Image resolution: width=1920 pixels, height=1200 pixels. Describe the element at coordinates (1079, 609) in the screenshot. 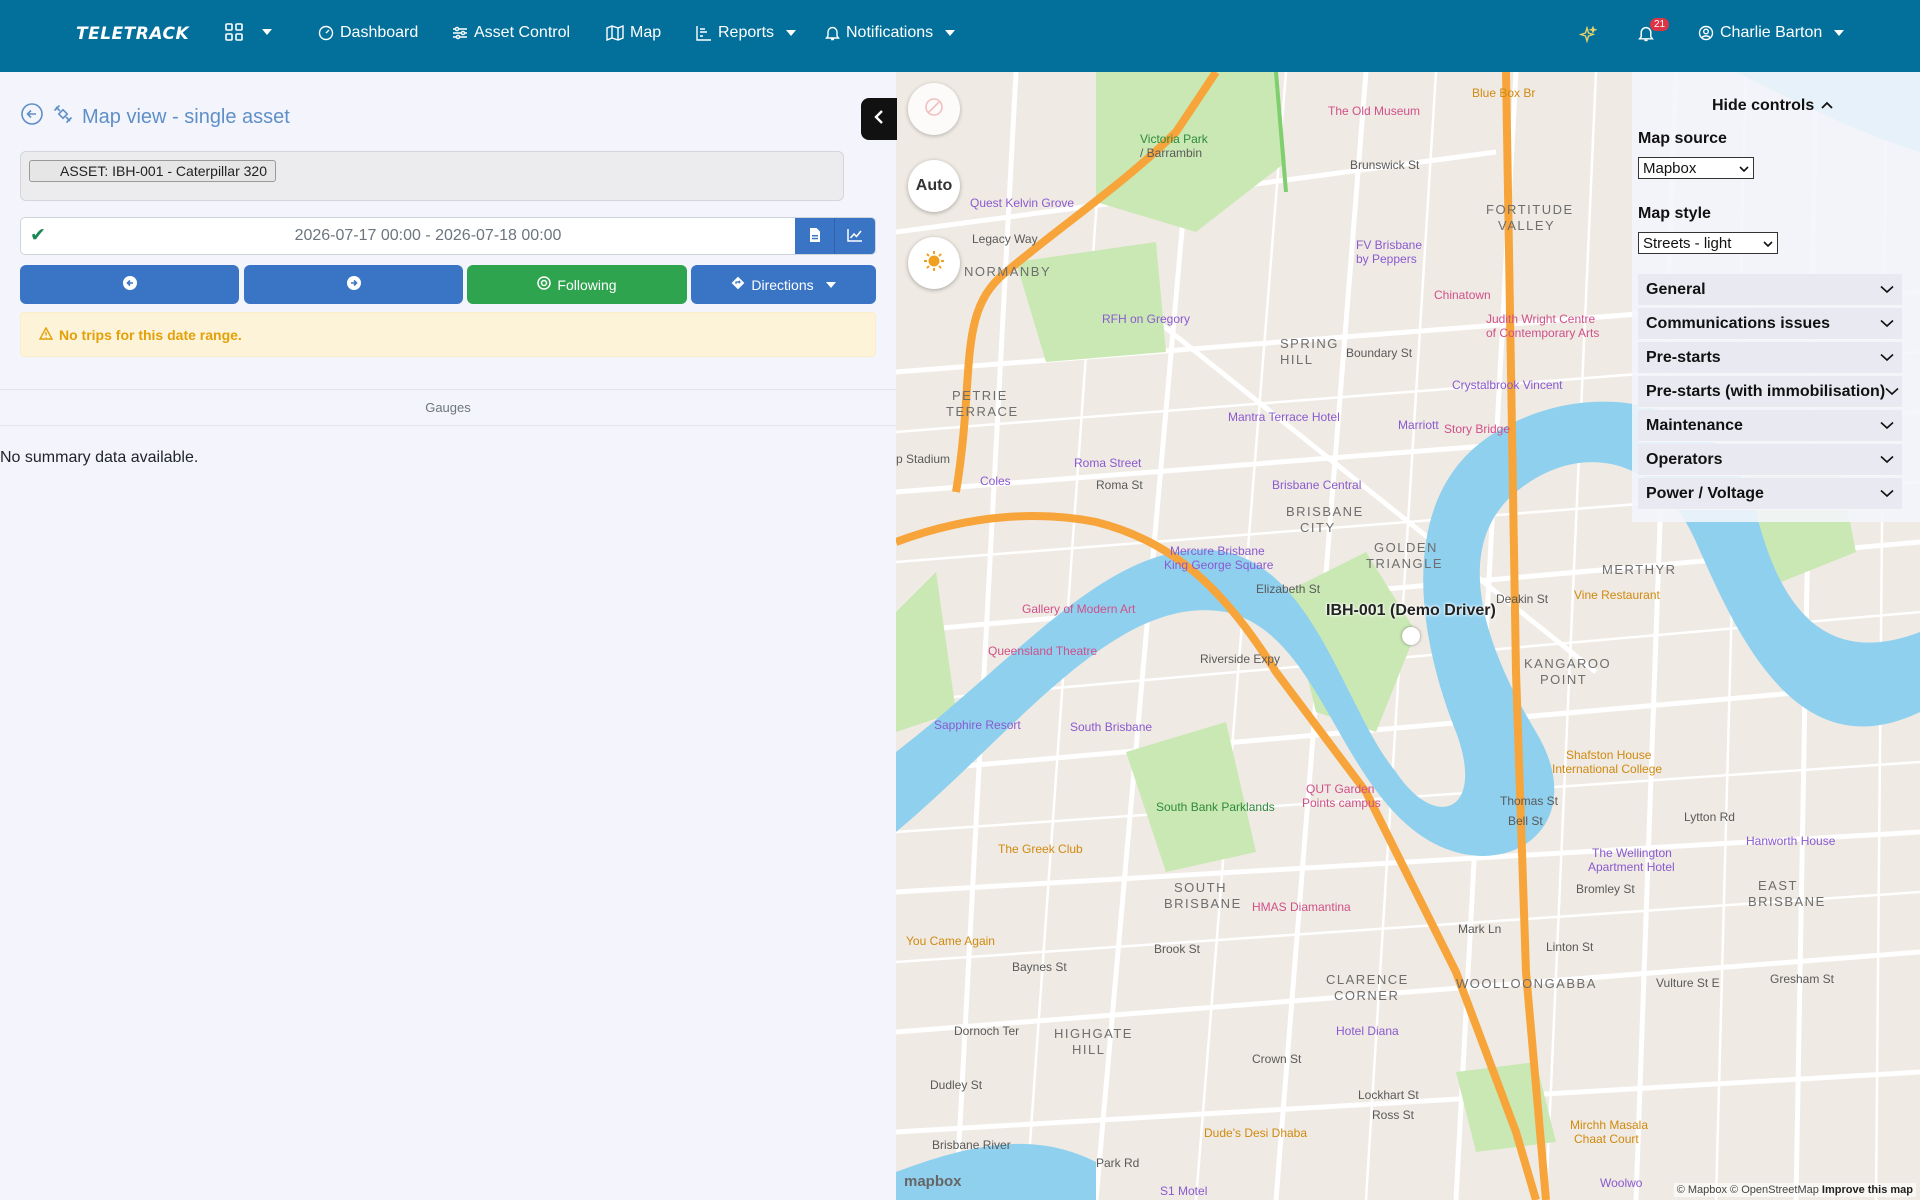

I see `map-label: Gallery of Modern Art` at that location.